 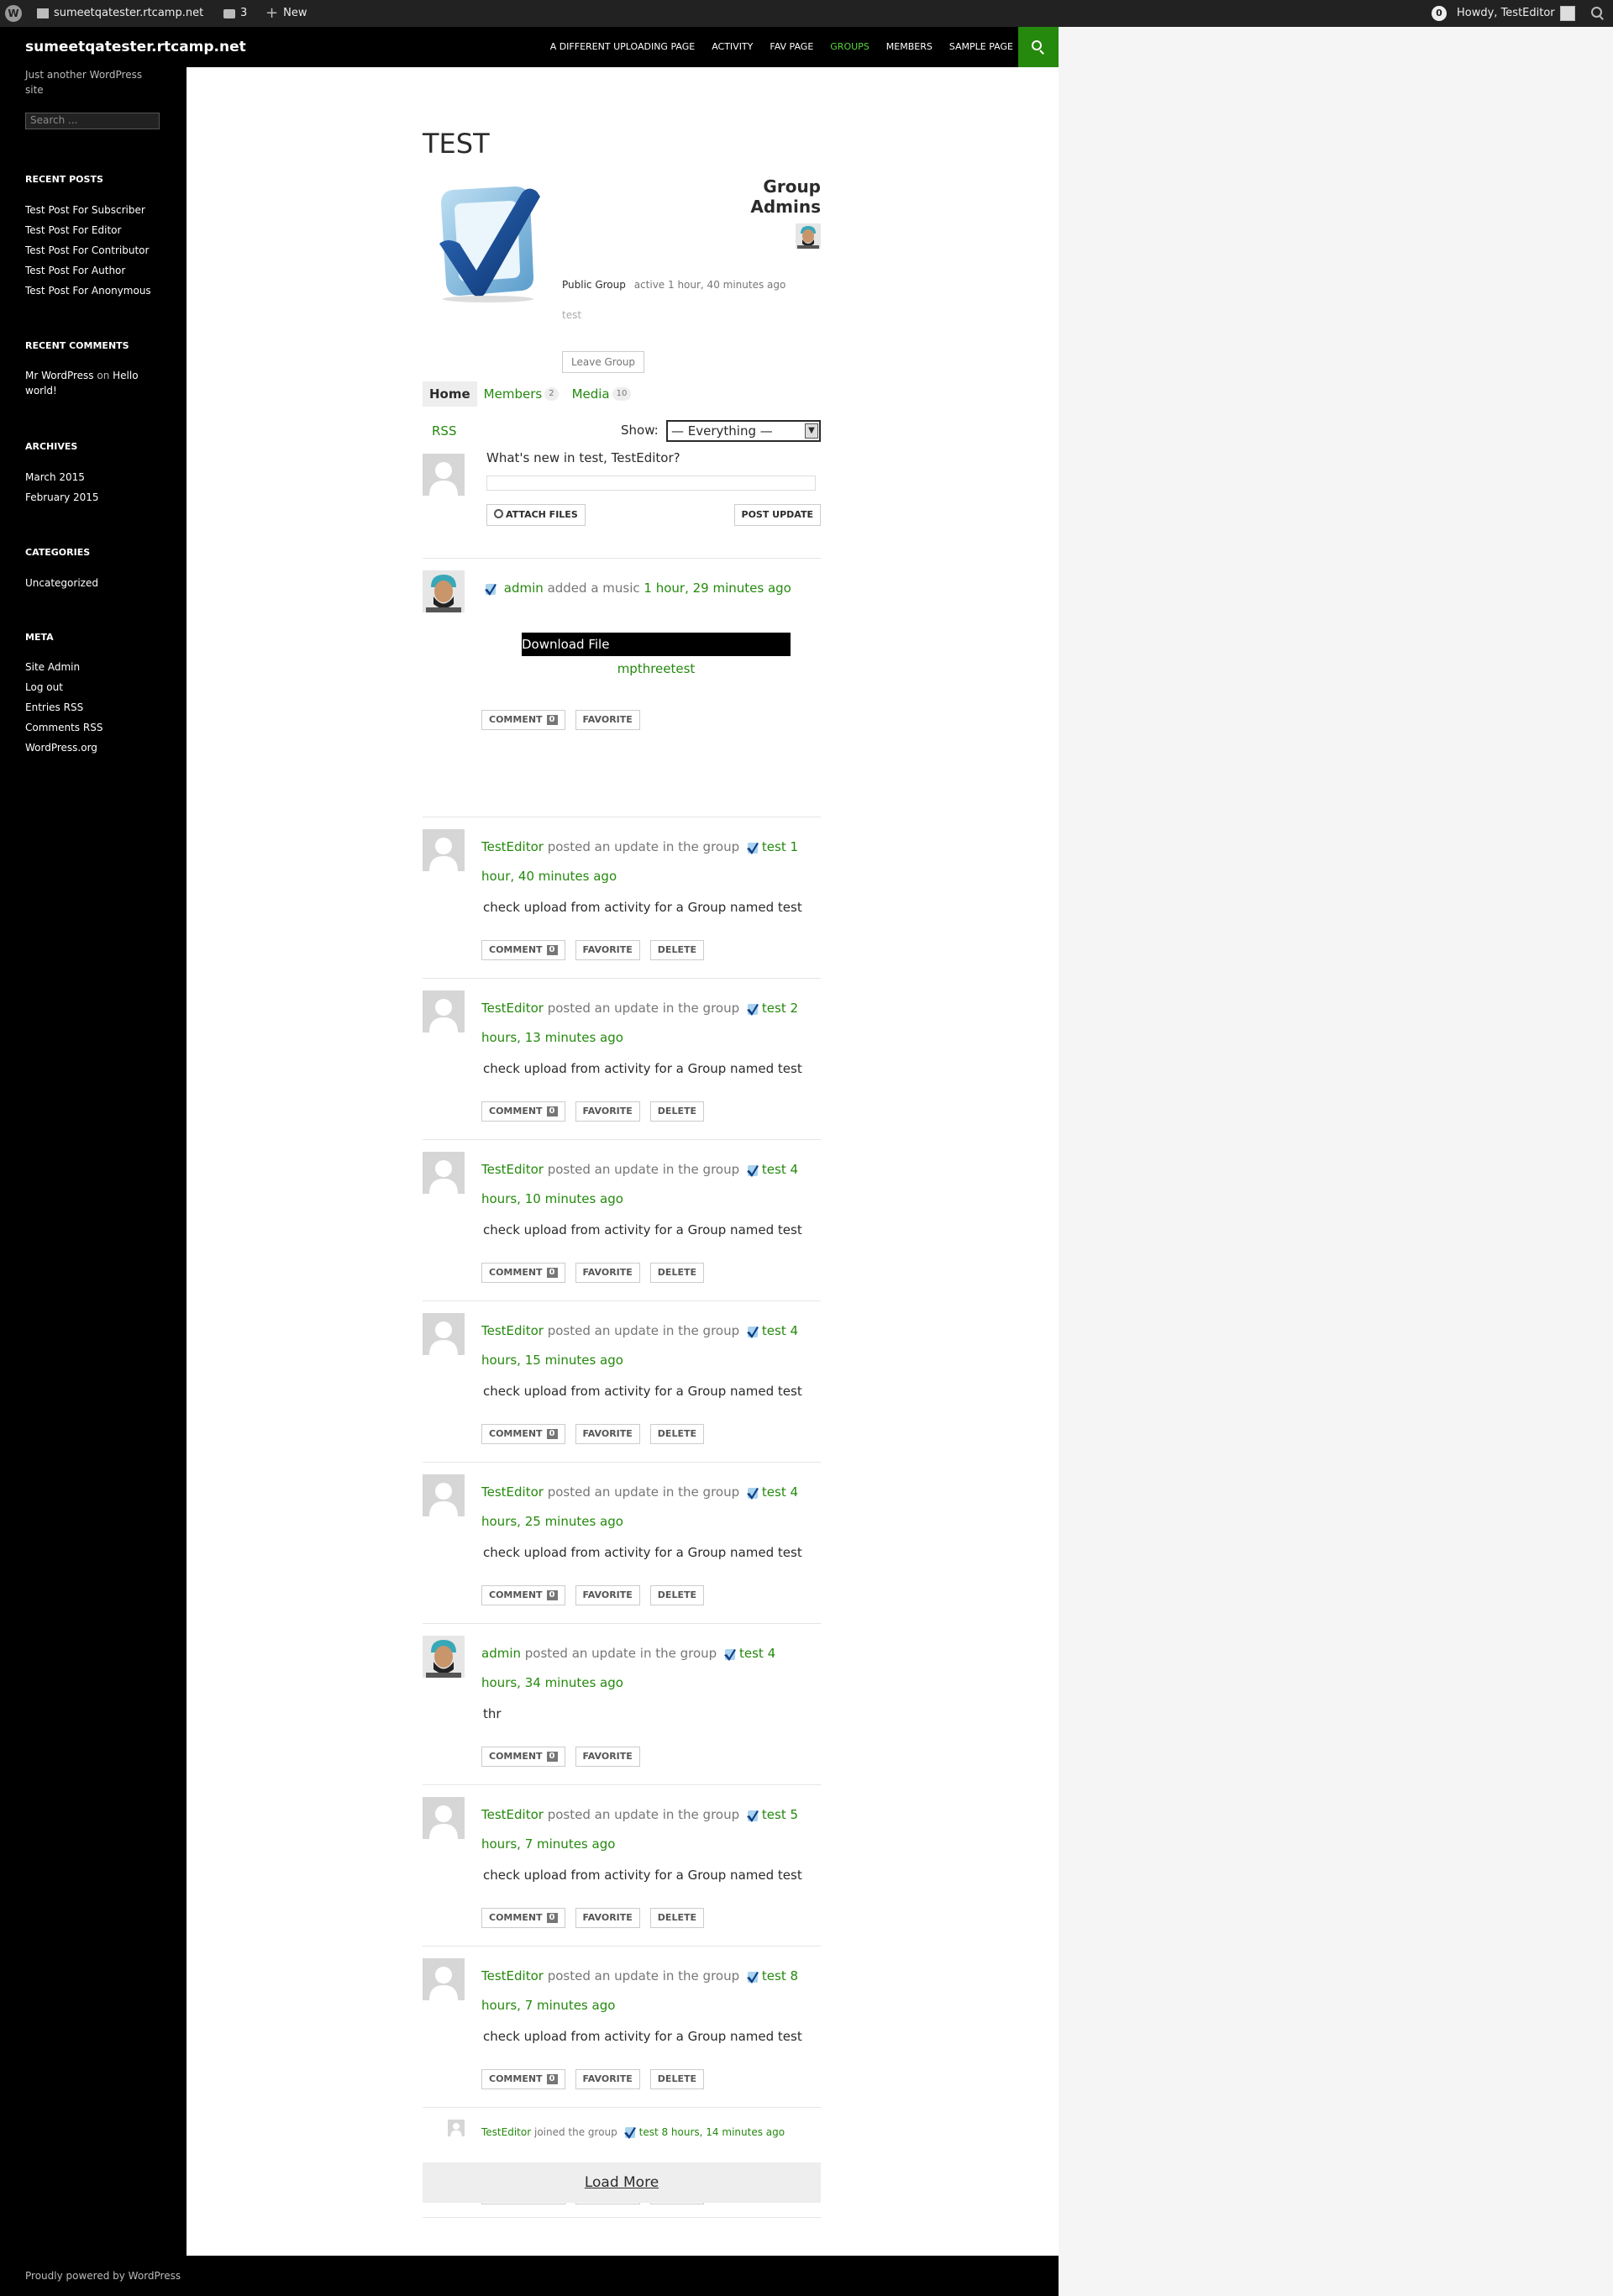 I want to click on leave-group-button: Leave Group, so click(x=603, y=362).